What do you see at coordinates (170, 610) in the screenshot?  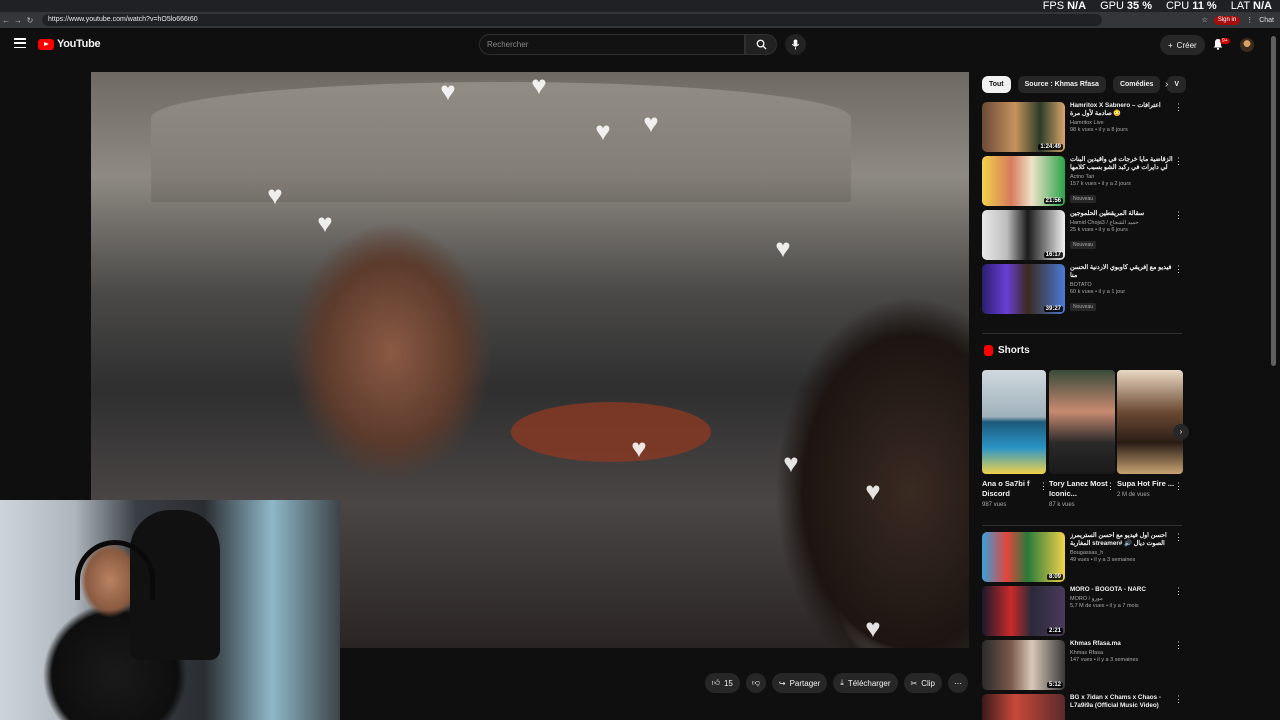 I see `webcam-overlay` at bounding box center [170, 610].